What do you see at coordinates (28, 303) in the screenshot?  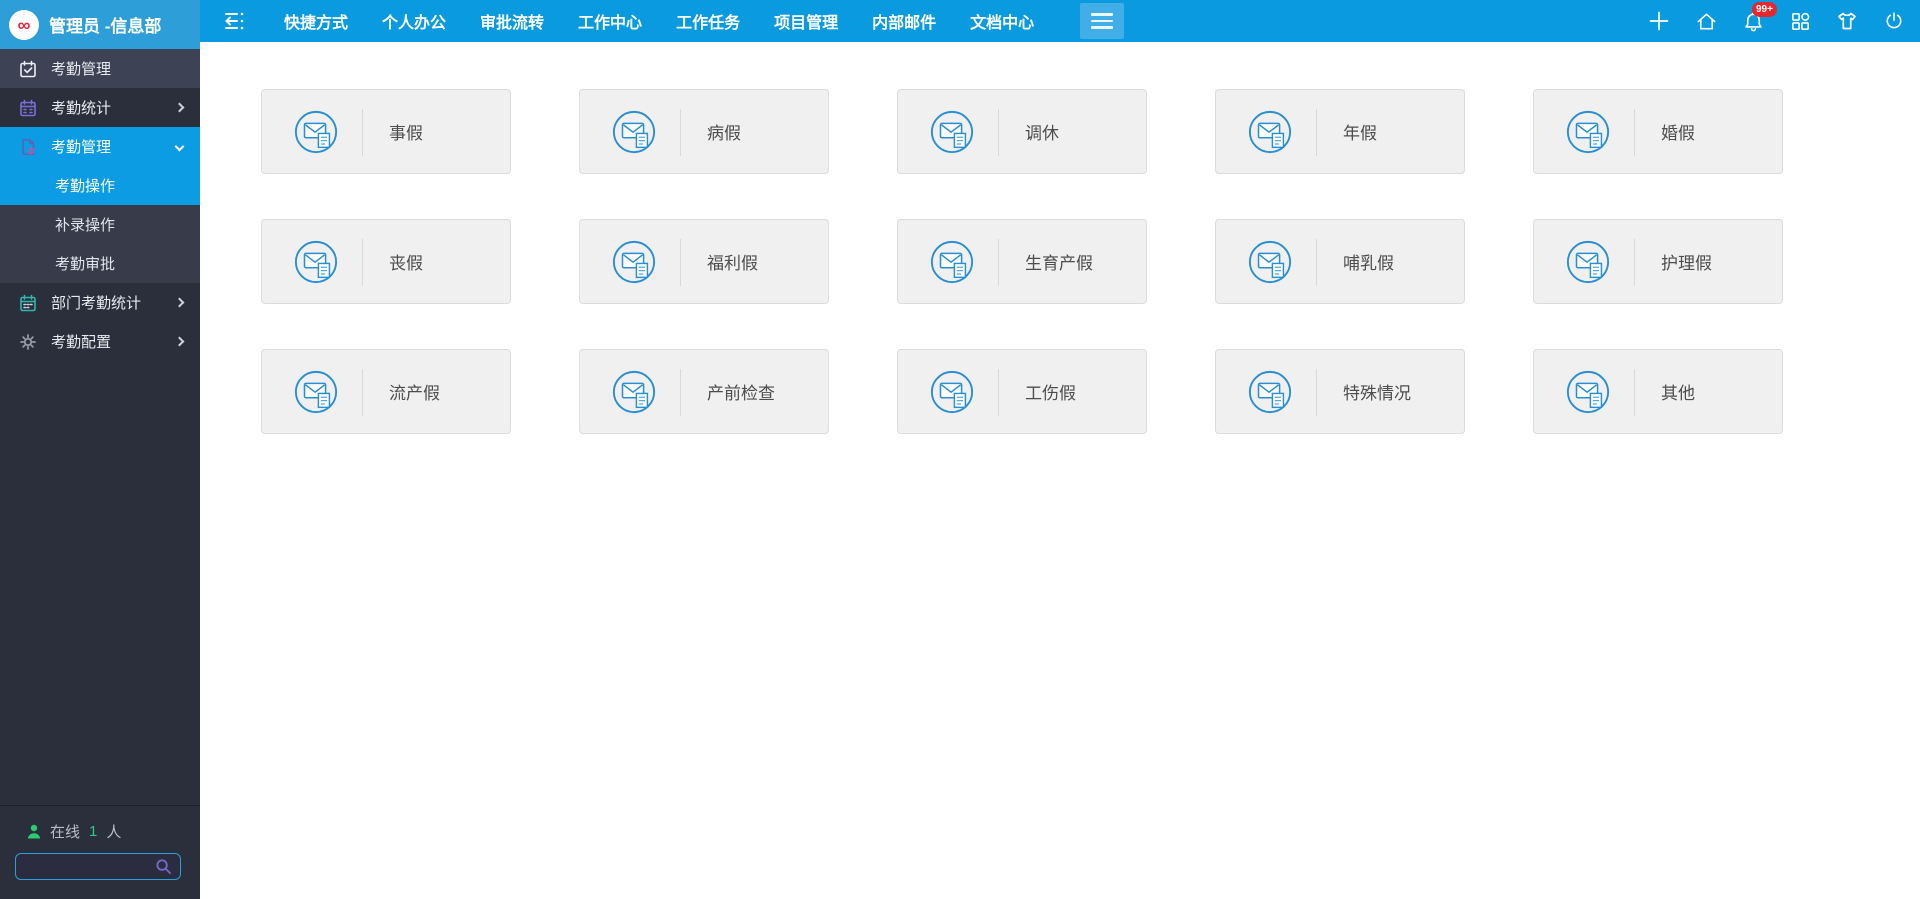 I see `calendar-stats-icon` at bounding box center [28, 303].